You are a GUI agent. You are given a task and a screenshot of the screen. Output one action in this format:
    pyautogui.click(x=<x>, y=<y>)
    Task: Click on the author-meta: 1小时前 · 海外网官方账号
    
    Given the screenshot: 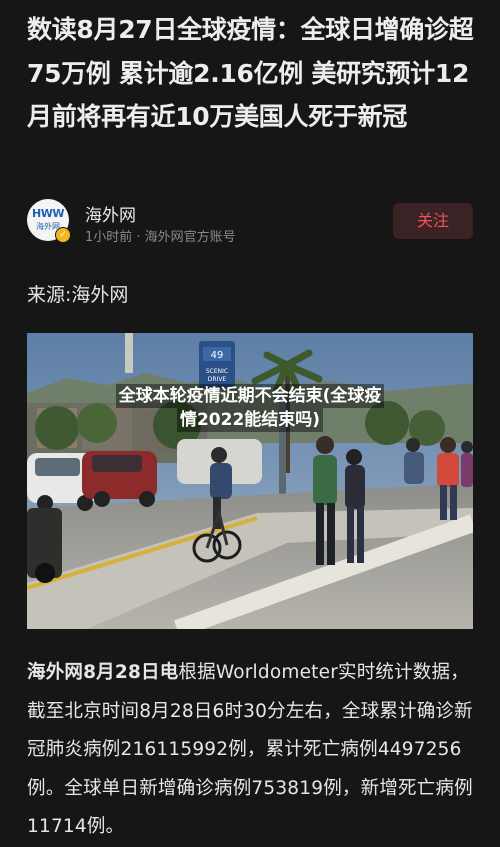 What is the action you would take?
    pyautogui.click(x=160, y=237)
    